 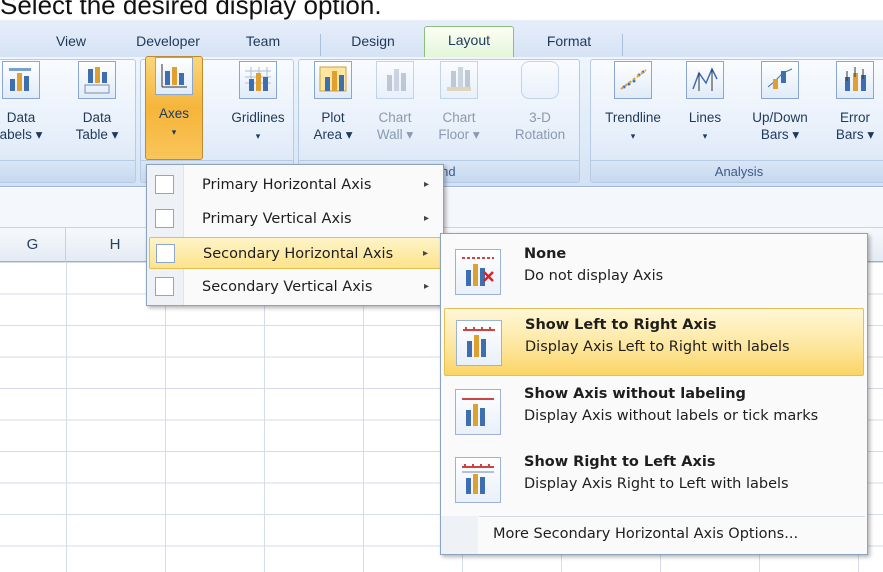 What do you see at coordinates (173, 121) in the screenshot?
I see `axes-label: Axes ▾` at bounding box center [173, 121].